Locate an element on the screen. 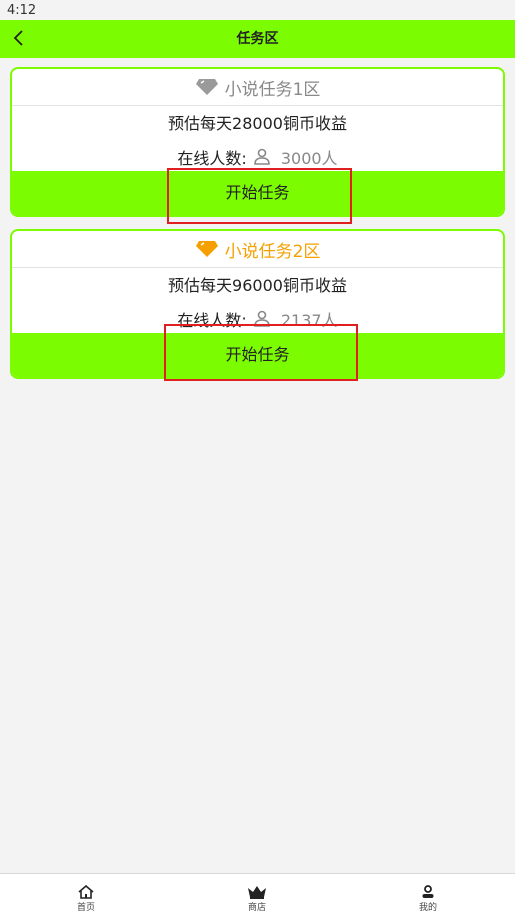  task-title: 小说任务2区 is located at coordinates (272, 251).